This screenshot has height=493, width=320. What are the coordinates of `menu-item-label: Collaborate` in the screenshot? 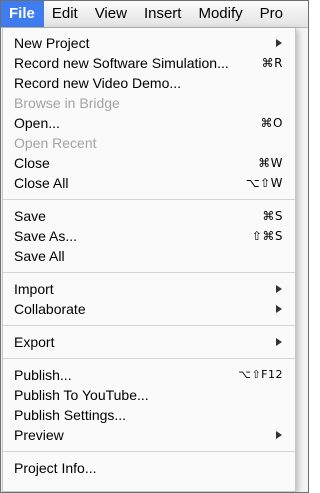 It's located at (50, 309).